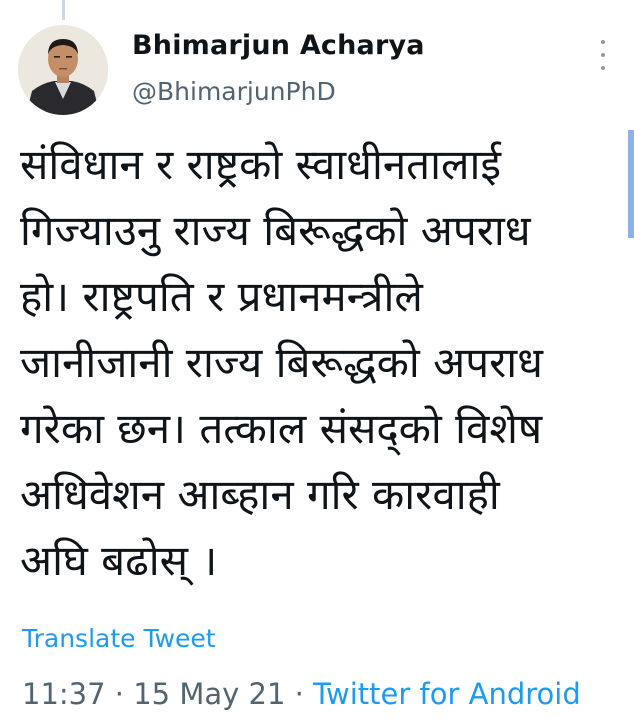 The height and width of the screenshot is (720, 634). Describe the element at coordinates (281, 362) in the screenshot. I see `tweet-text-line: जानीजानी राज्य बिरूद्धको अपराध` at that location.